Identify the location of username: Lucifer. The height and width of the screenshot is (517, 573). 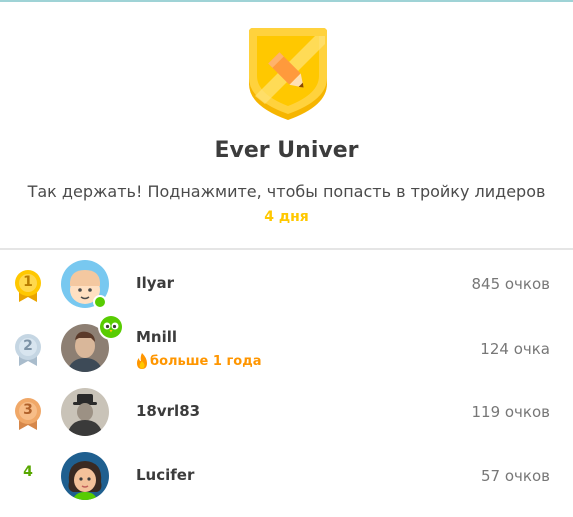
(165, 475).